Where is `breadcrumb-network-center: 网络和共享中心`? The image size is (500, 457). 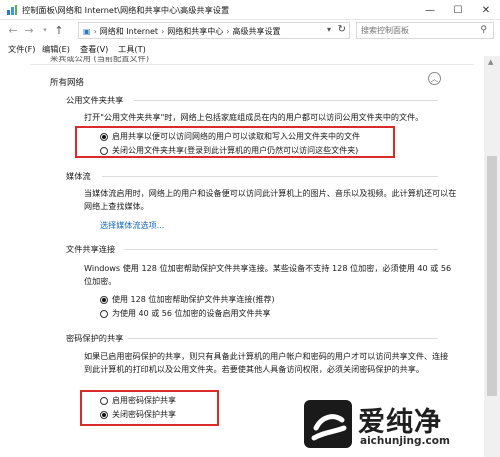 breadcrumb-network-center: 网络和共享中心 is located at coordinates (195, 31).